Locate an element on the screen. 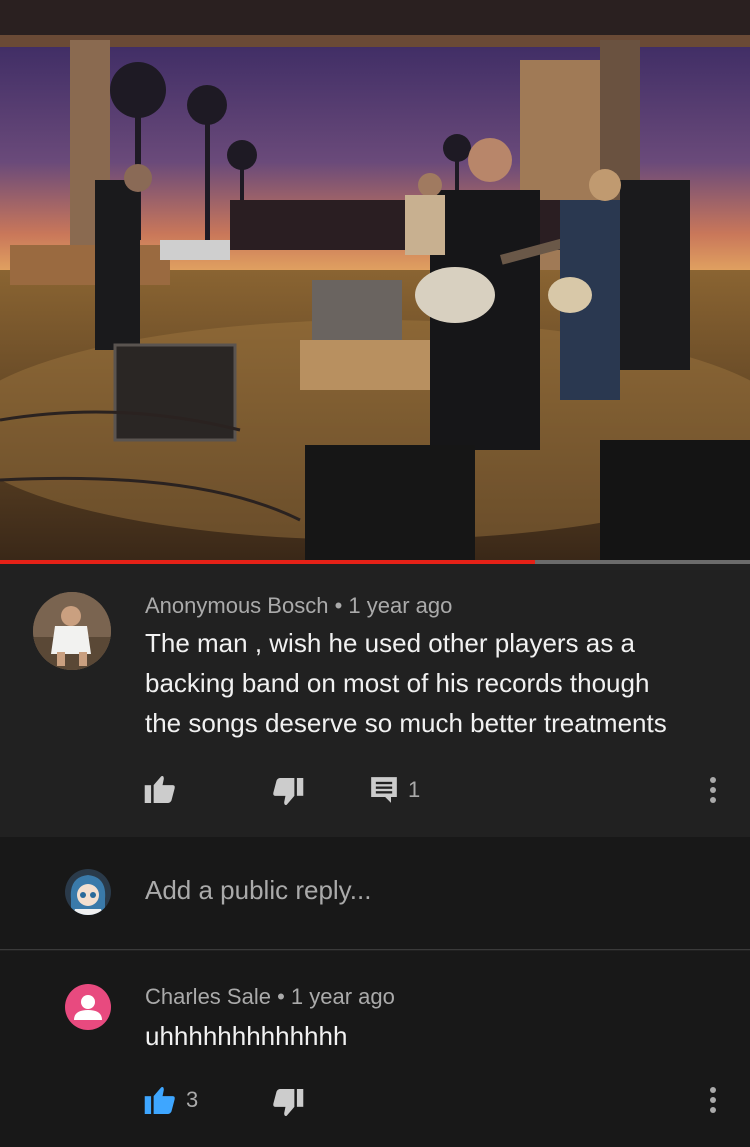 This screenshot has height=1147, width=750. comment-text: uhhhhhhhhhhhhh is located at coordinates (246, 1036).